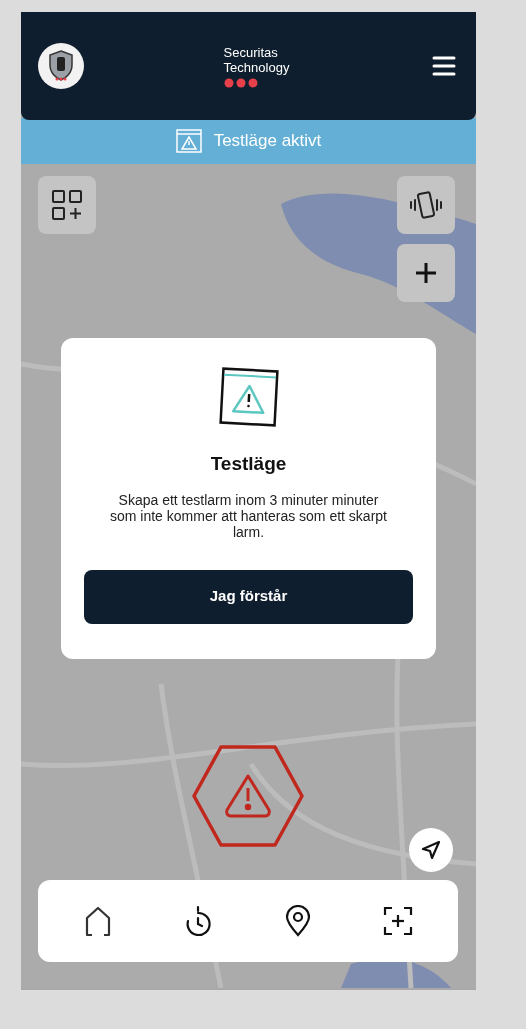 The height and width of the screenshot is (1029, 526). Describe the element at coordinates (198, 921) in the screenshot. I see `stopwatch-icon` at that location.